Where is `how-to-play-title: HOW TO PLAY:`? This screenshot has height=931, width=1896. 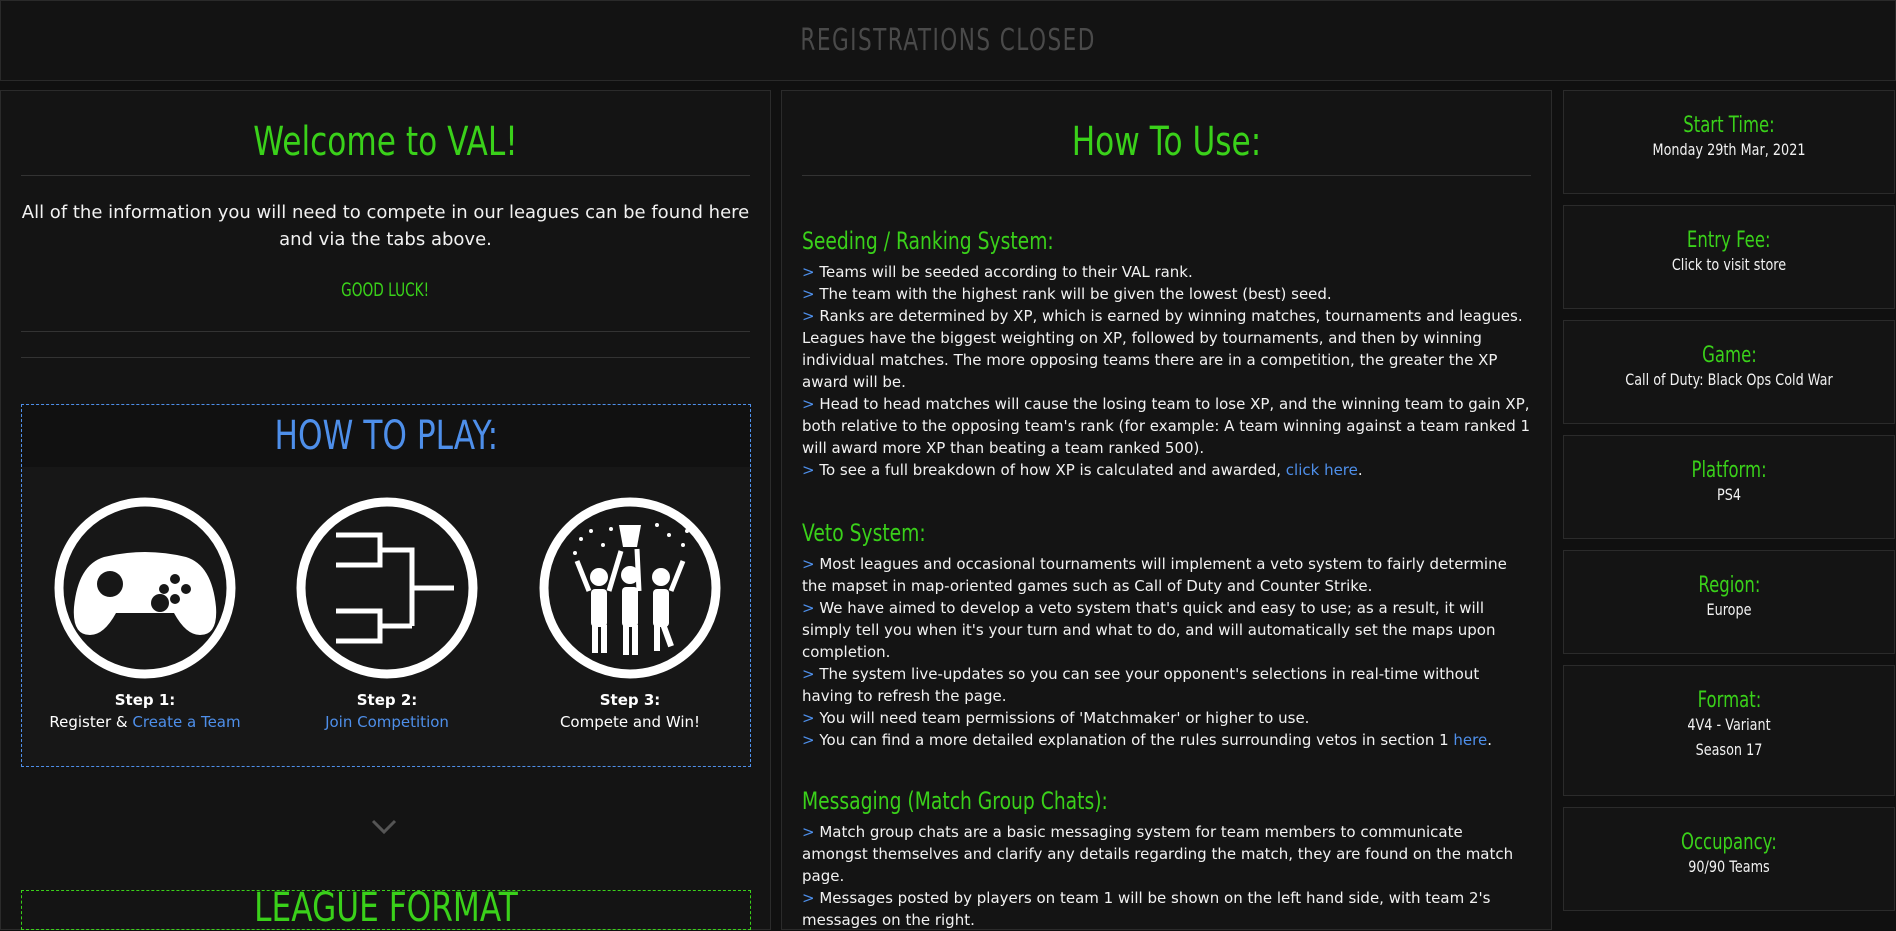 how-to-play-title: HOW TO PLAY: is located at coordinates (386, 436).